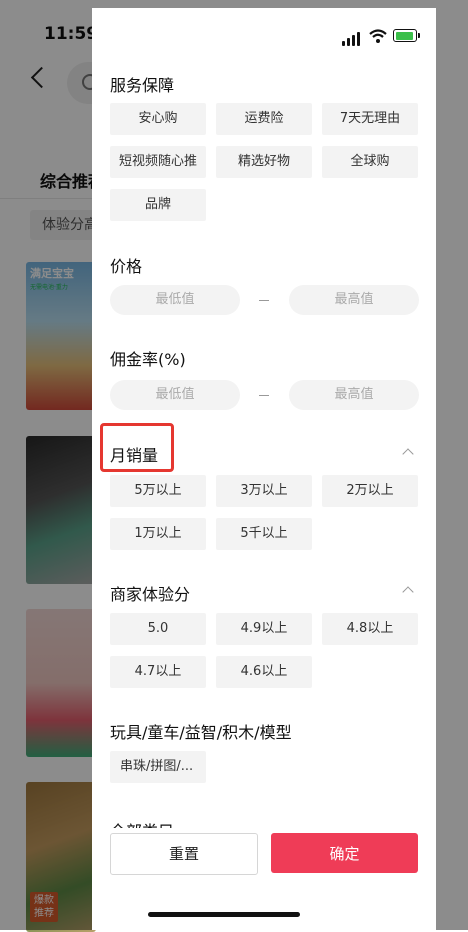  I want to click on drawer-footer: 重置 确定, so click(264, 879).